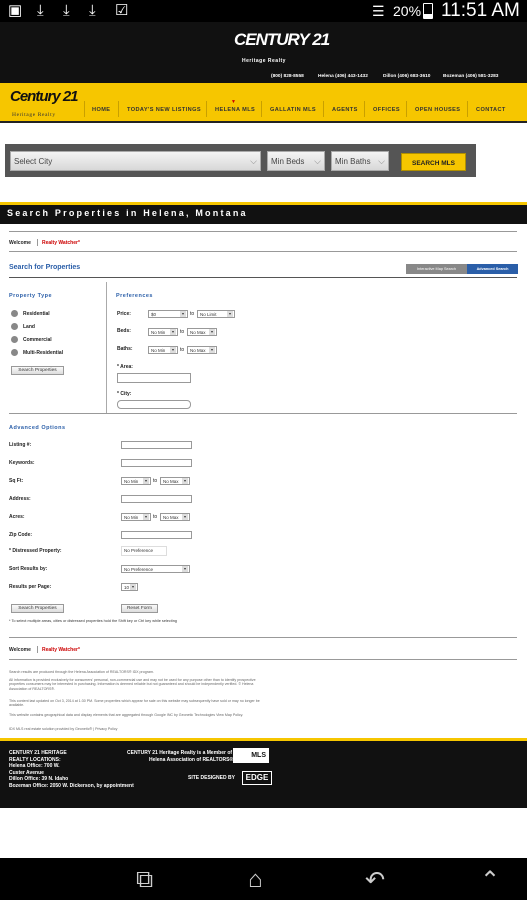 This screenshot has height=900, width=527. What do you see at coordinates (168, 314) in the screenshot?
I see `price-min-select: $0 ▾` at bounding box center [168, 314].